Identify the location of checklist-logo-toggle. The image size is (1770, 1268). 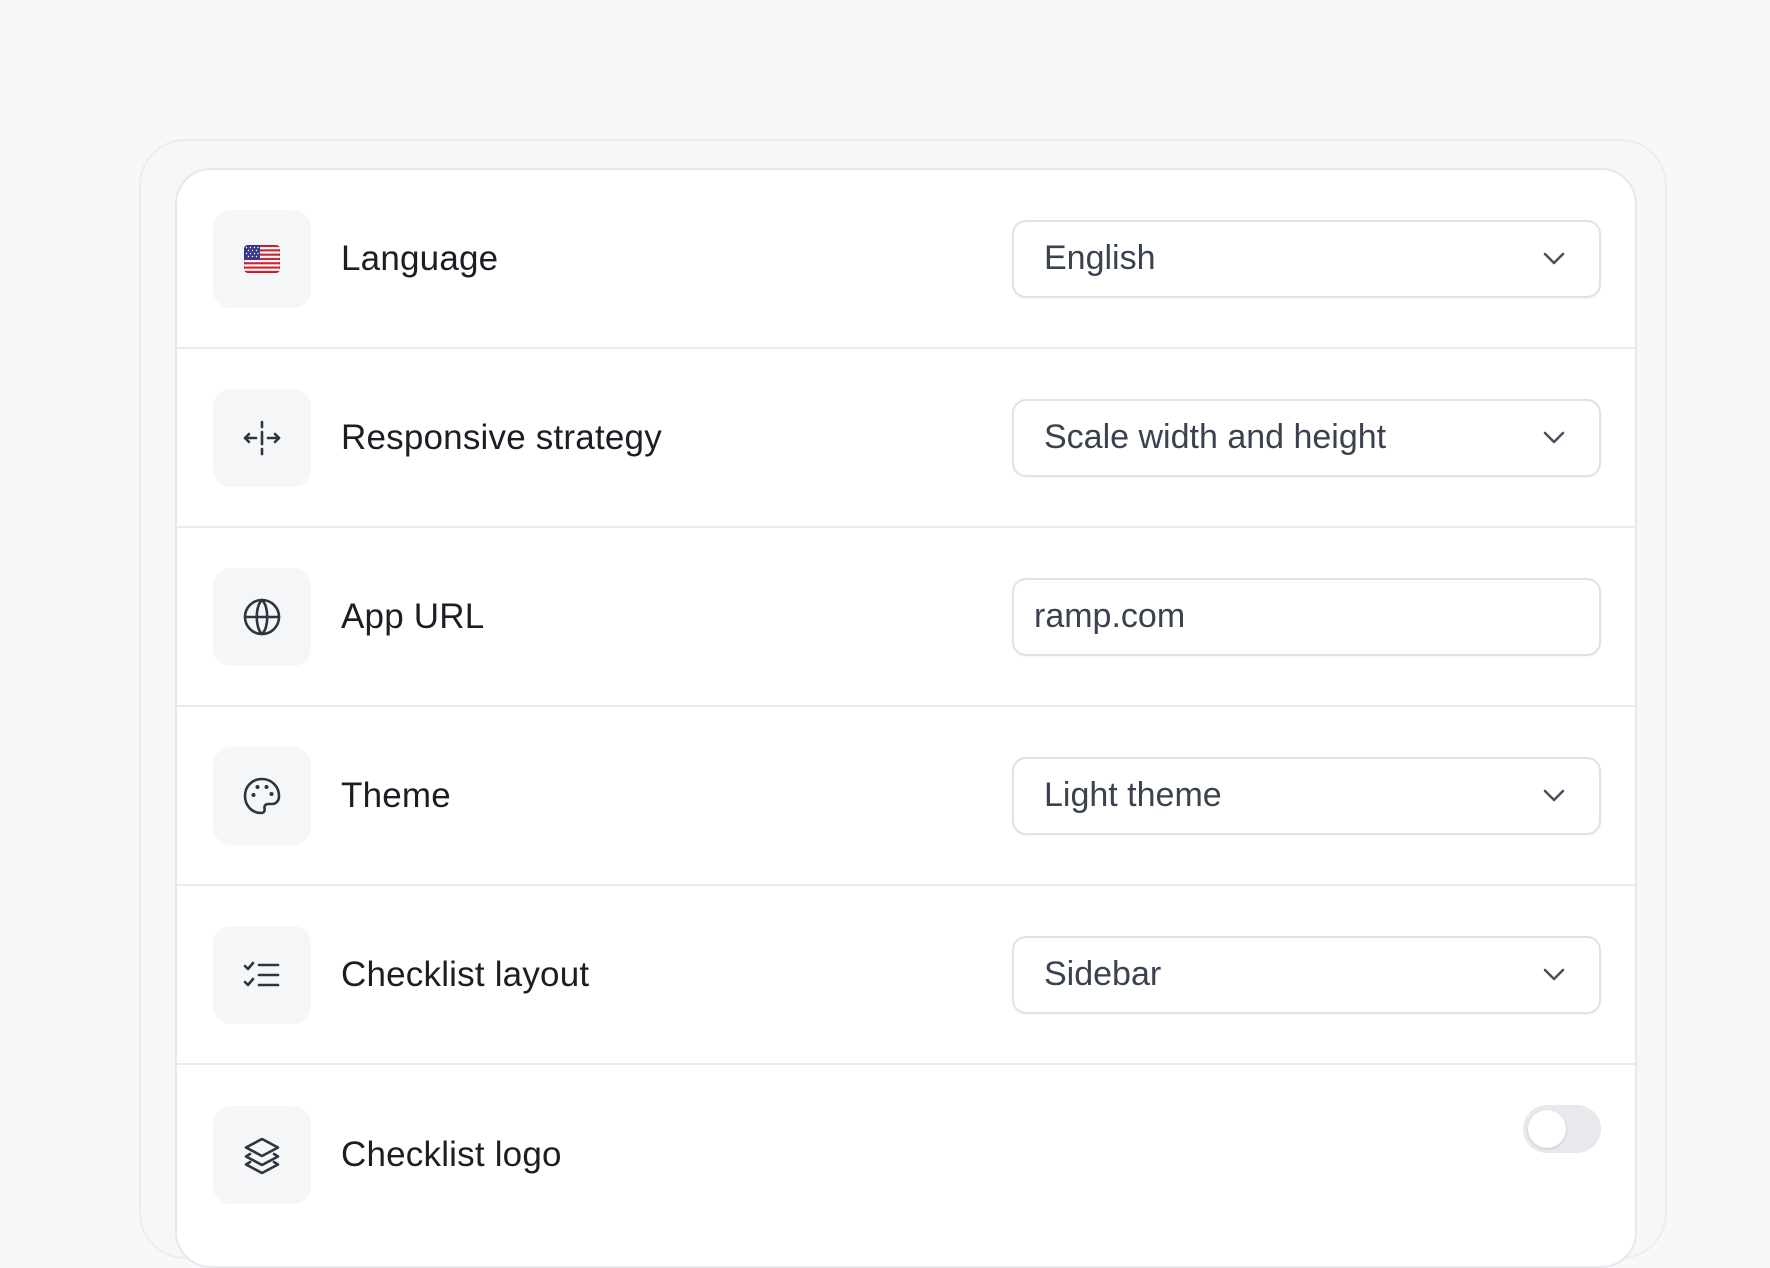
(1562, 1129).